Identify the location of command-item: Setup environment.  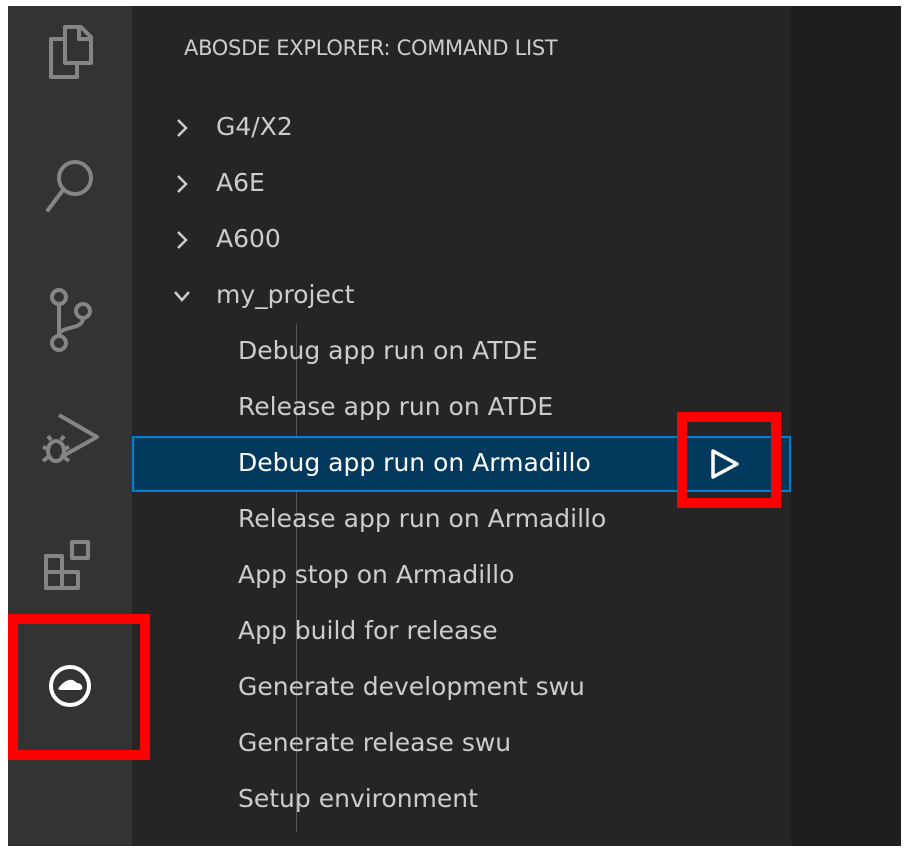
(461, 800).